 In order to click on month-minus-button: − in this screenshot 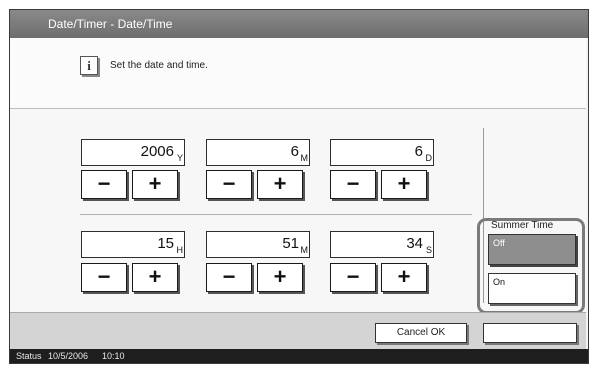, I will do `click(229, 184)`.